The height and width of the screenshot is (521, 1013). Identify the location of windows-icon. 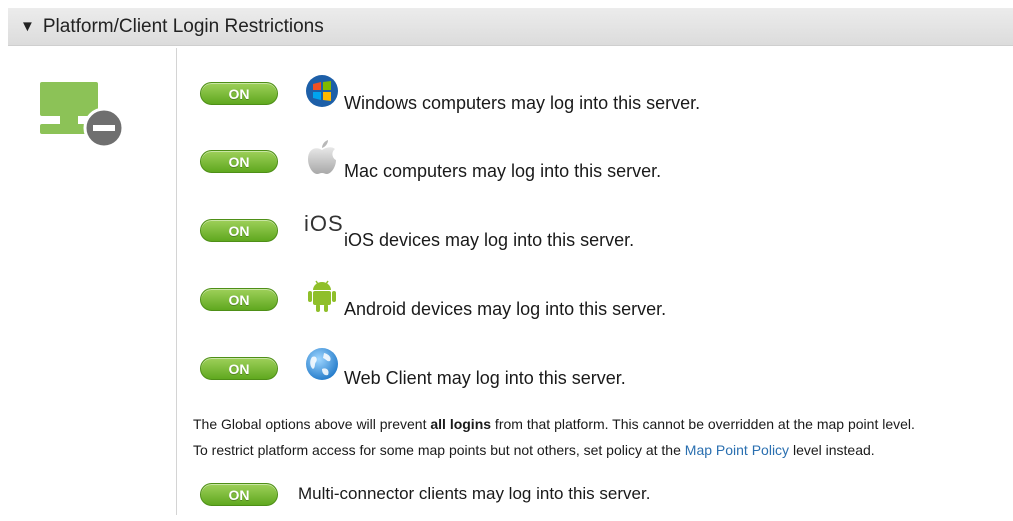
(322, 91).